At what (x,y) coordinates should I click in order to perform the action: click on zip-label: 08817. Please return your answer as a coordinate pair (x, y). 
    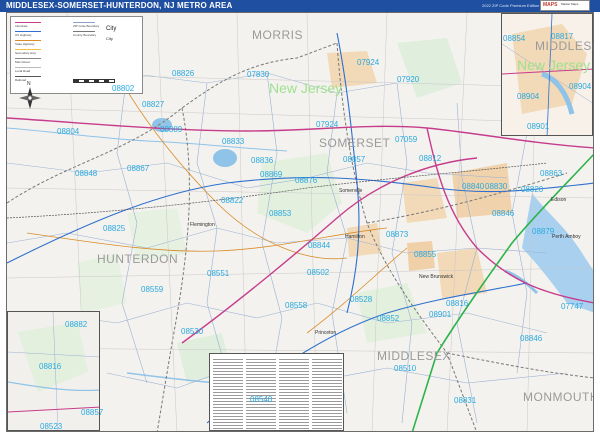
    Looking at the image, I should click on (562, 36).